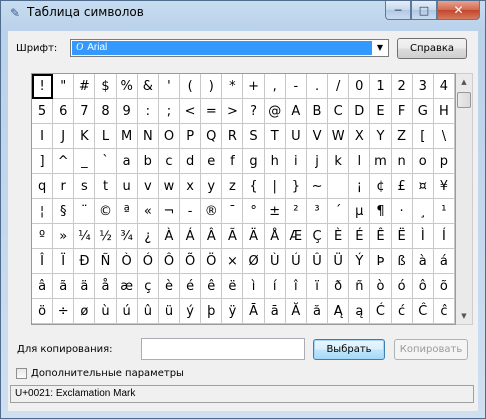 The image size is (486, 419). What do you see at coordinates (296, 111) in the screenshot?
I see `character-cell: A` at bounding box center [296, 111].